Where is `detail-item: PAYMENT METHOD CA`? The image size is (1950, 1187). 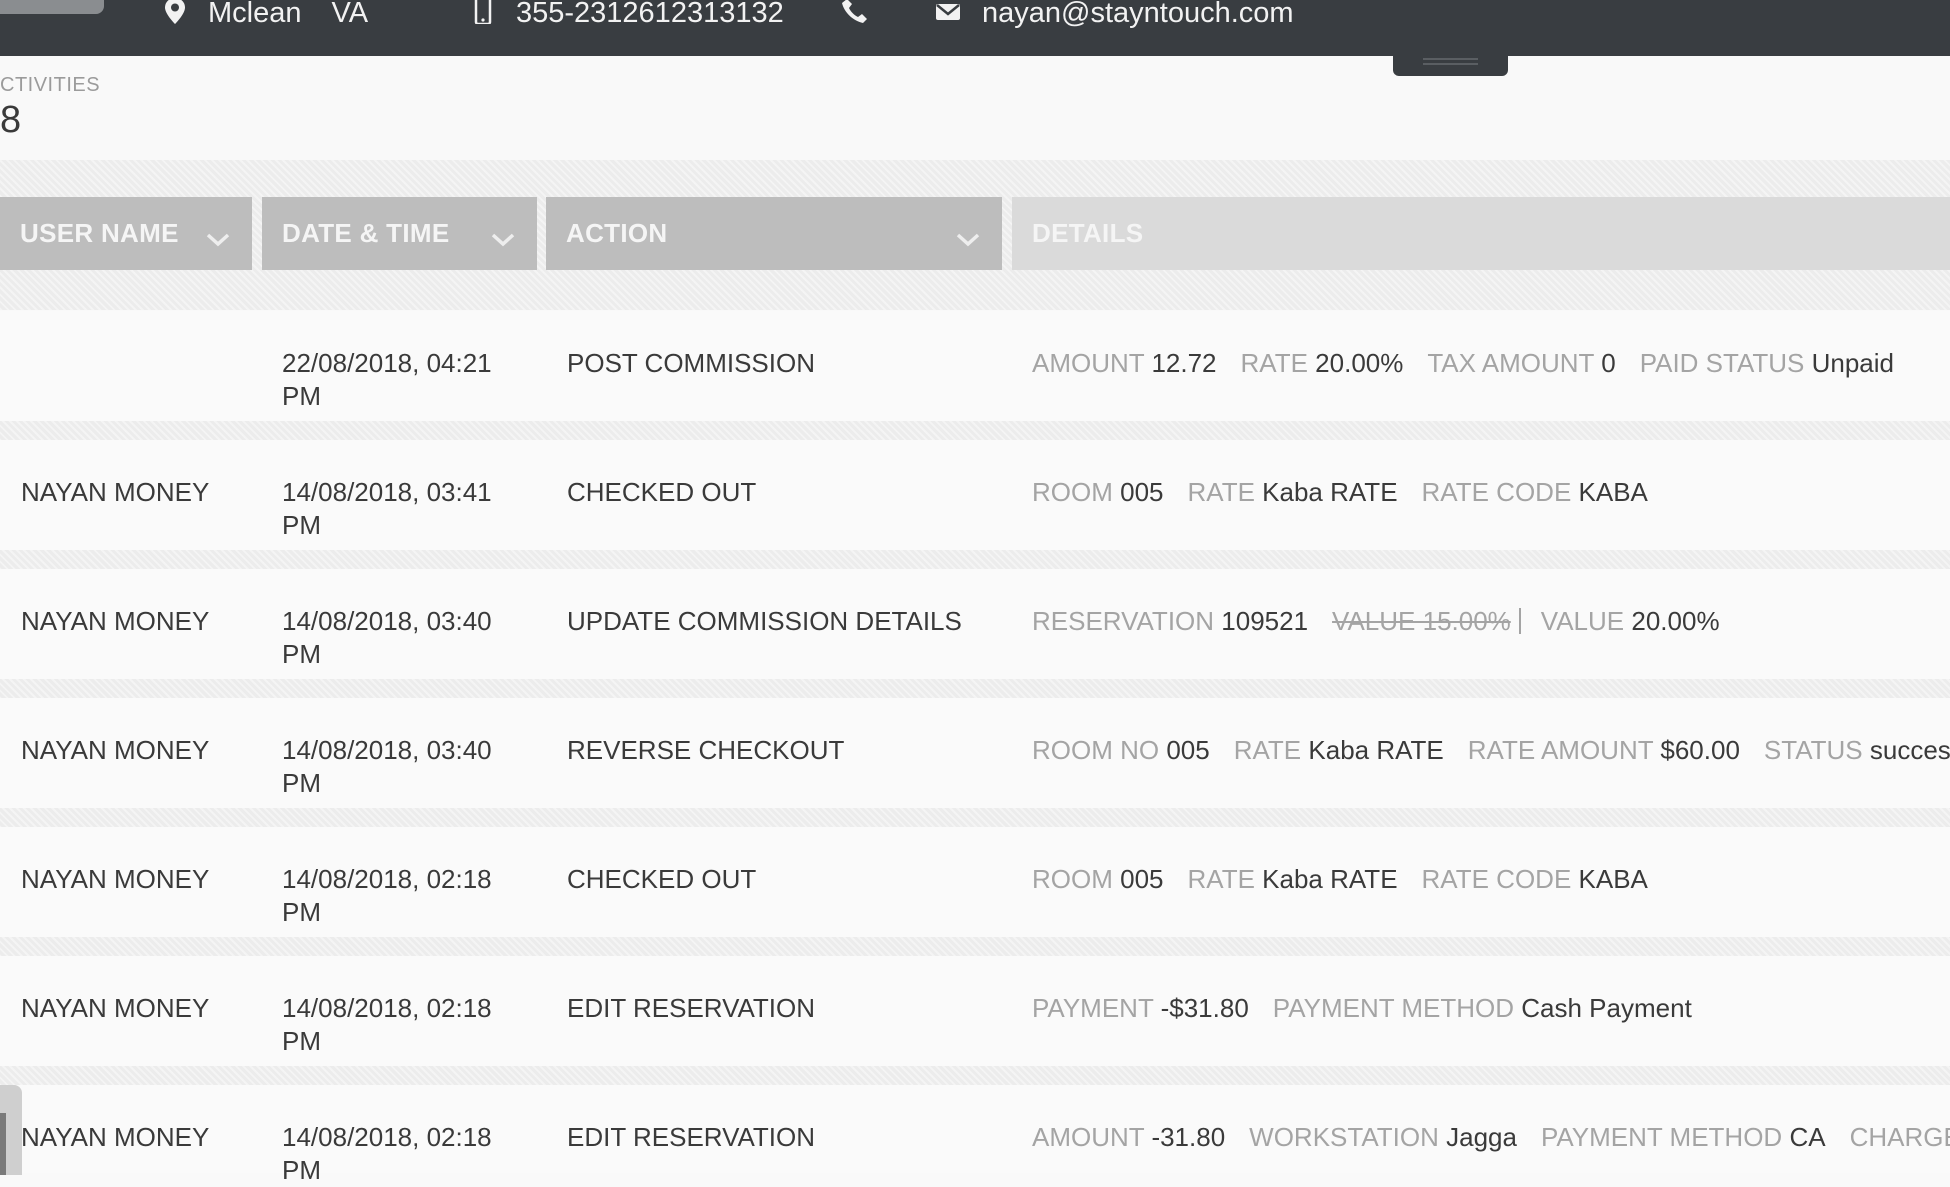
detail-item: PAYMENT METHOD CA is located at coordinates (1683, 1137).